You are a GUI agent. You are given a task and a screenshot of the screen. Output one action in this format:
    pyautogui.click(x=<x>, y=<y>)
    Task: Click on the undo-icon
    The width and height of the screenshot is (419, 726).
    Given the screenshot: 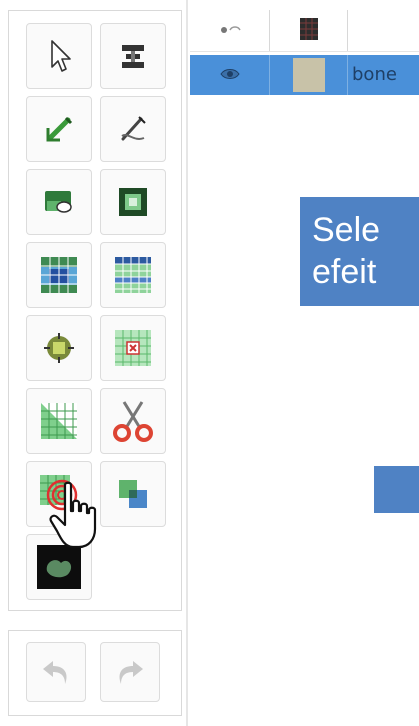 What is the action you would take?
    pyautogui.click(x=56, y=672)
    